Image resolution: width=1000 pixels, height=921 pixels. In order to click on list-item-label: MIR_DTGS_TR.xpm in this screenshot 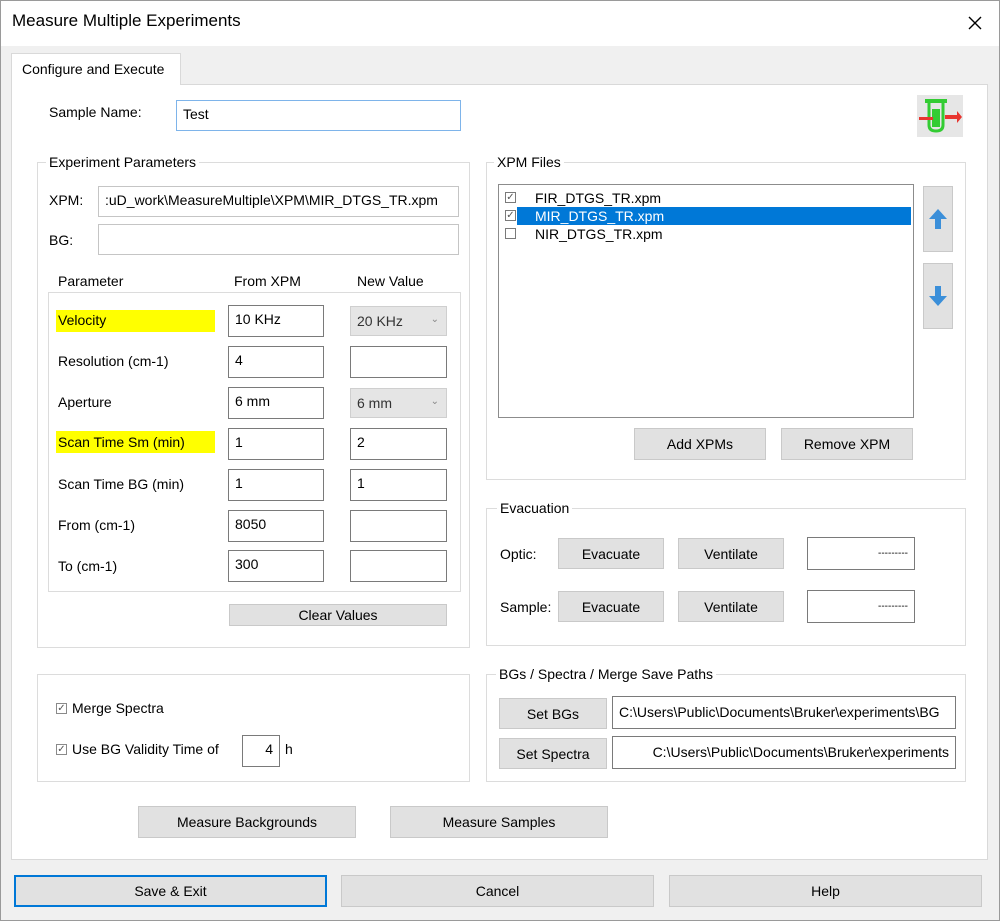, I will do `click(600, 216)`.